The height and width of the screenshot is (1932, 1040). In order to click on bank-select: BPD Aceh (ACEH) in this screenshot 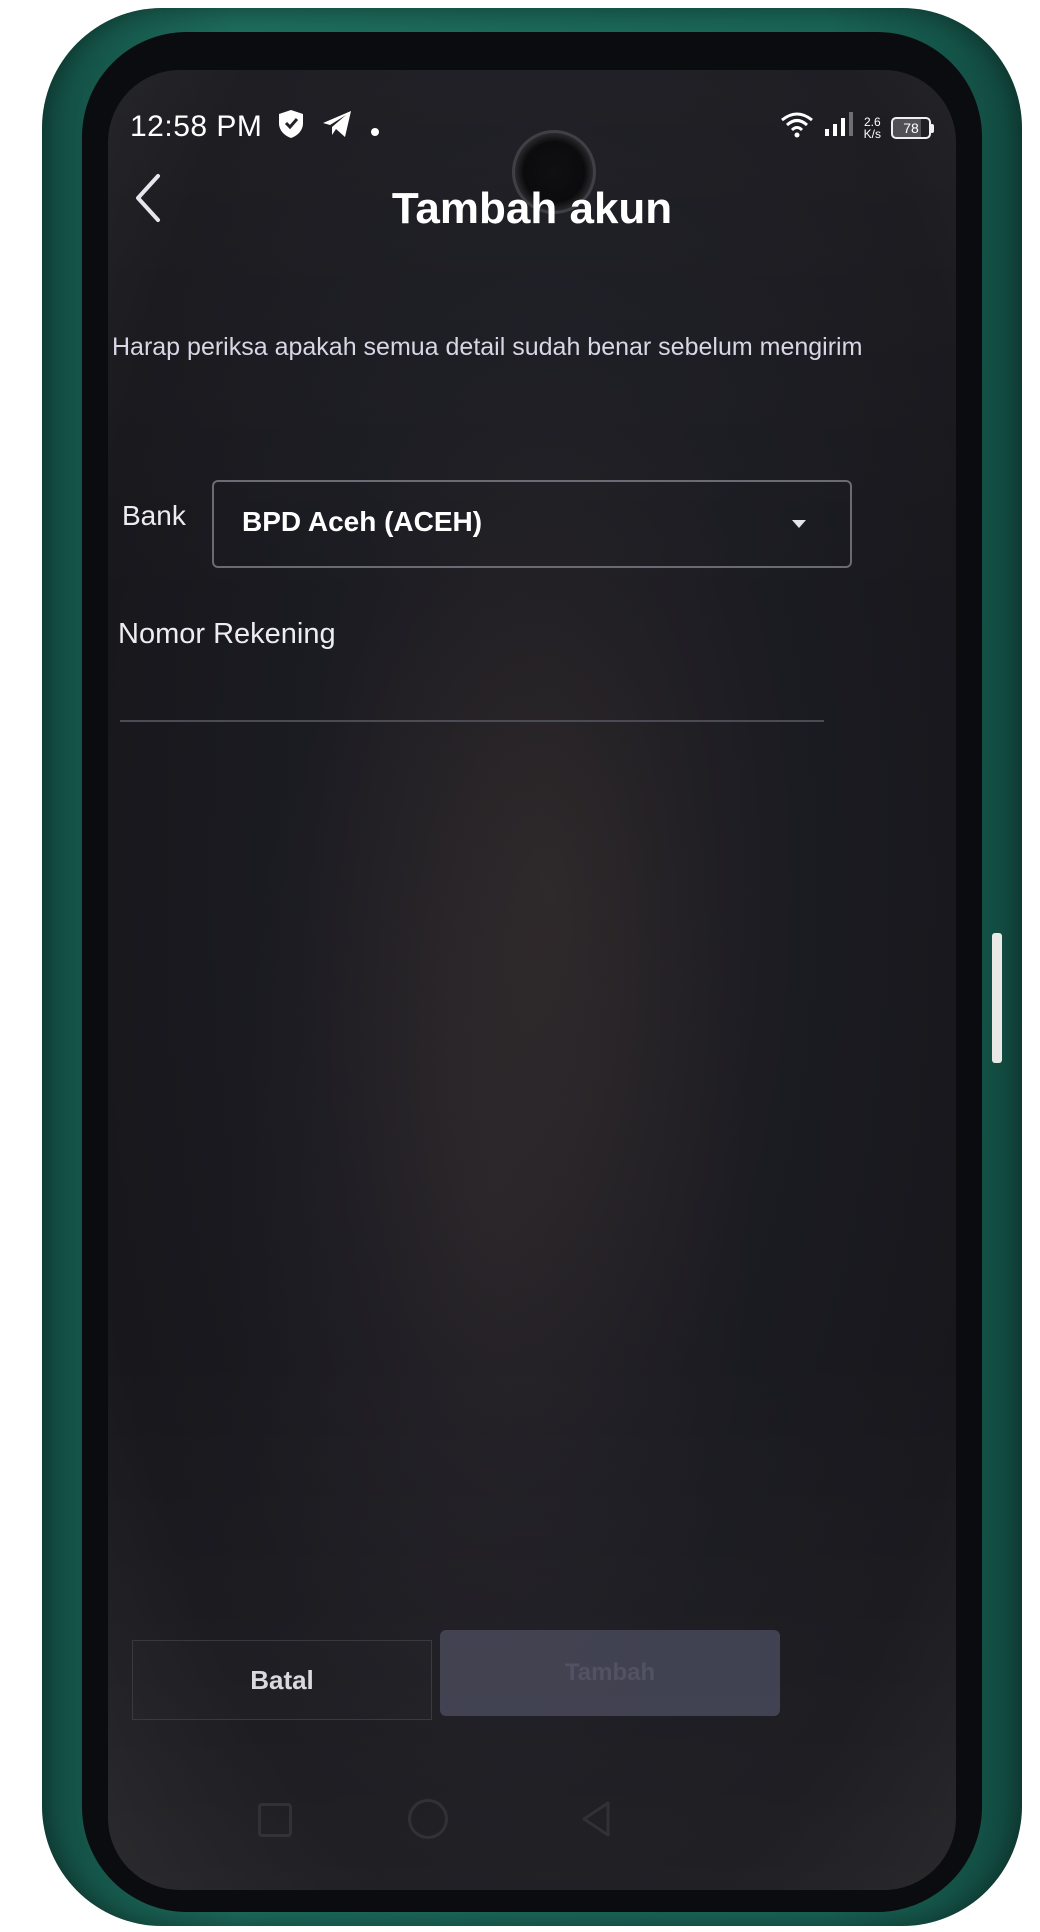, I will do `click(532, 524)`.